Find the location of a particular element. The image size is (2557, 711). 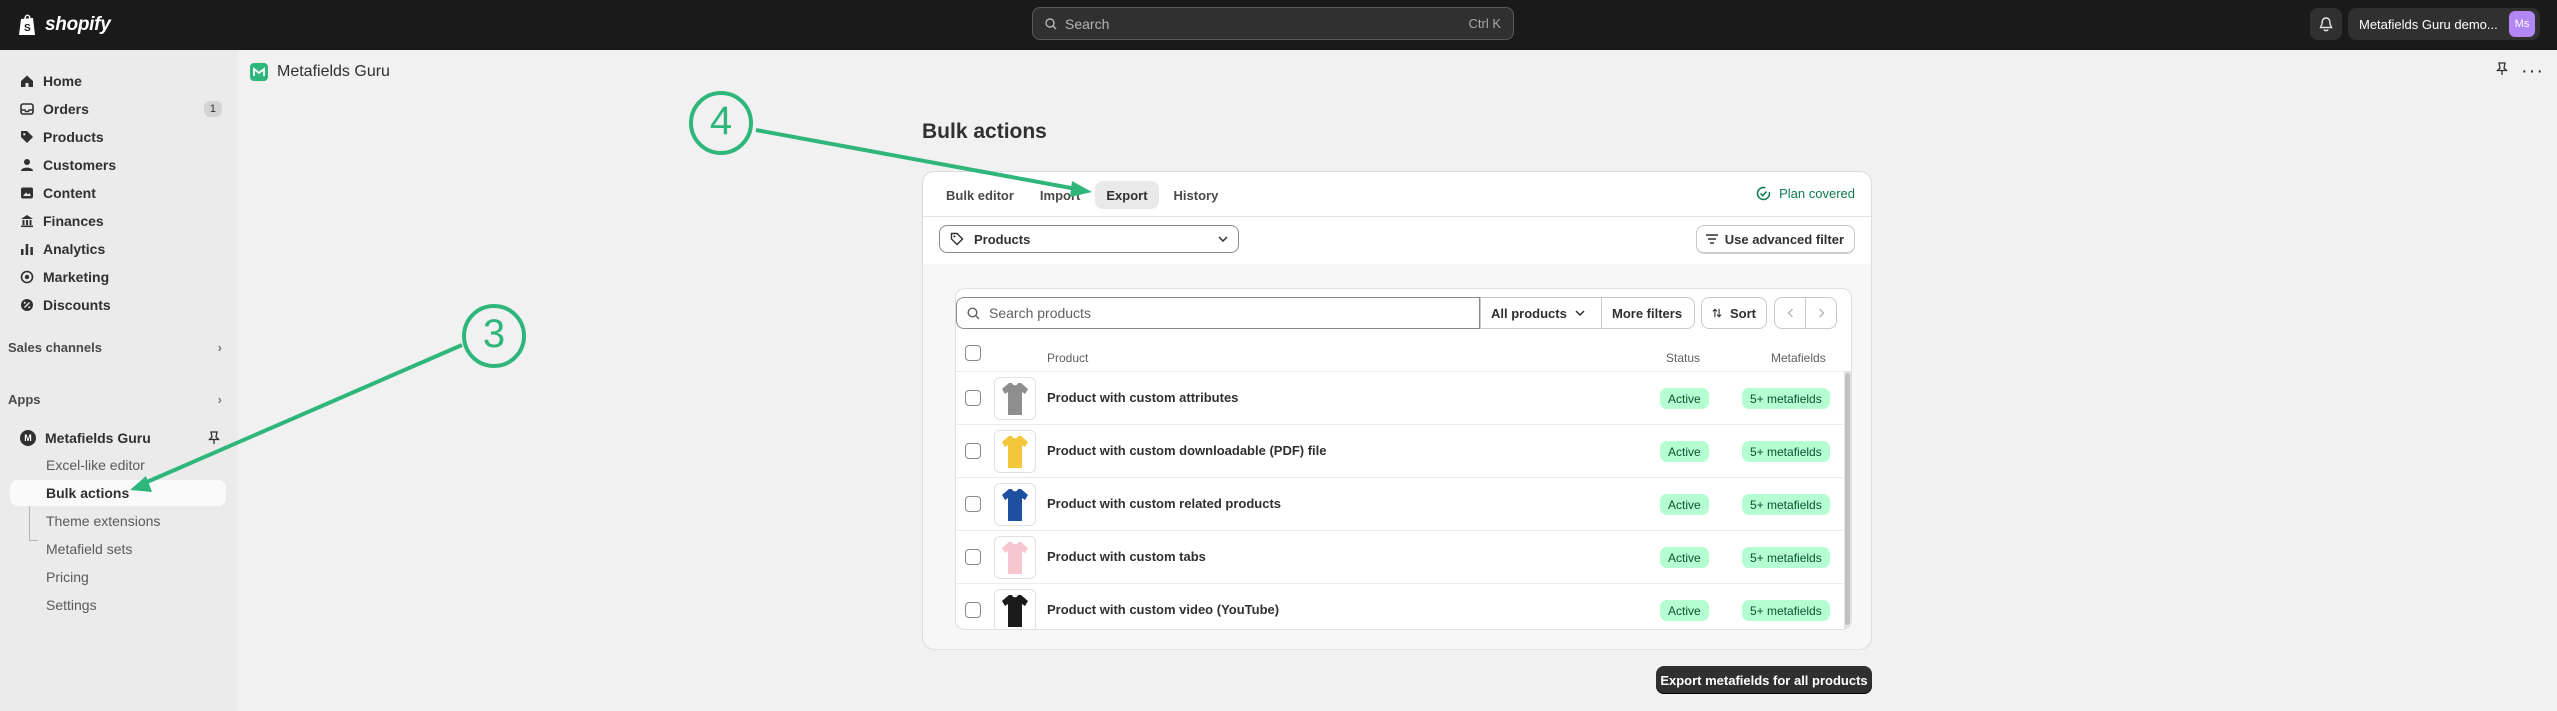

sidebar-subitem-settings: Settings is located at coordinates (118, 605).